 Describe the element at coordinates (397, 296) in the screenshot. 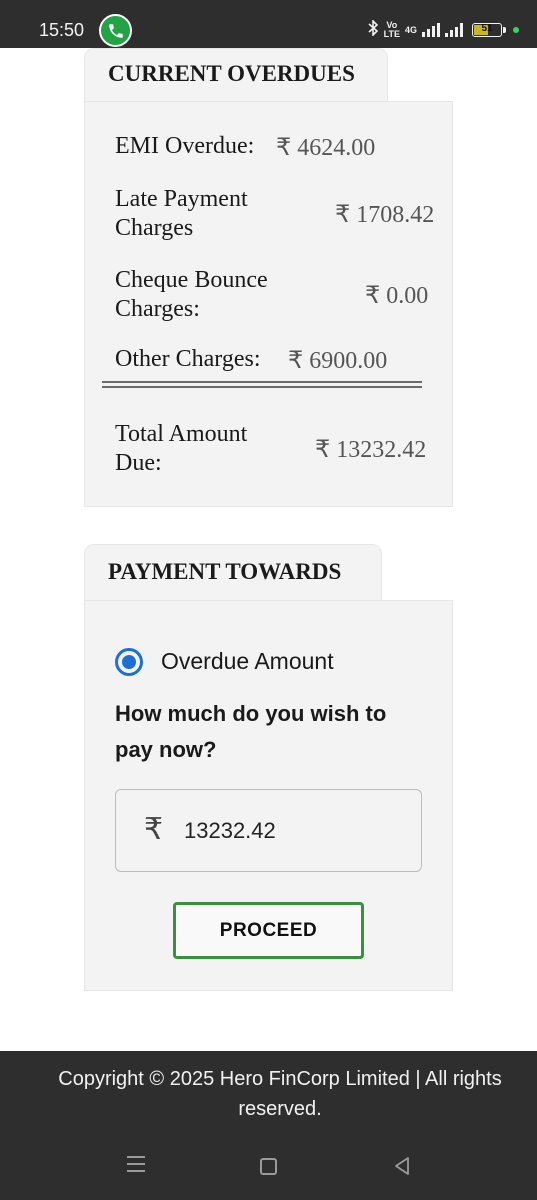

I see `cheque-bounce-amount: ₹ 0.00` at that location.